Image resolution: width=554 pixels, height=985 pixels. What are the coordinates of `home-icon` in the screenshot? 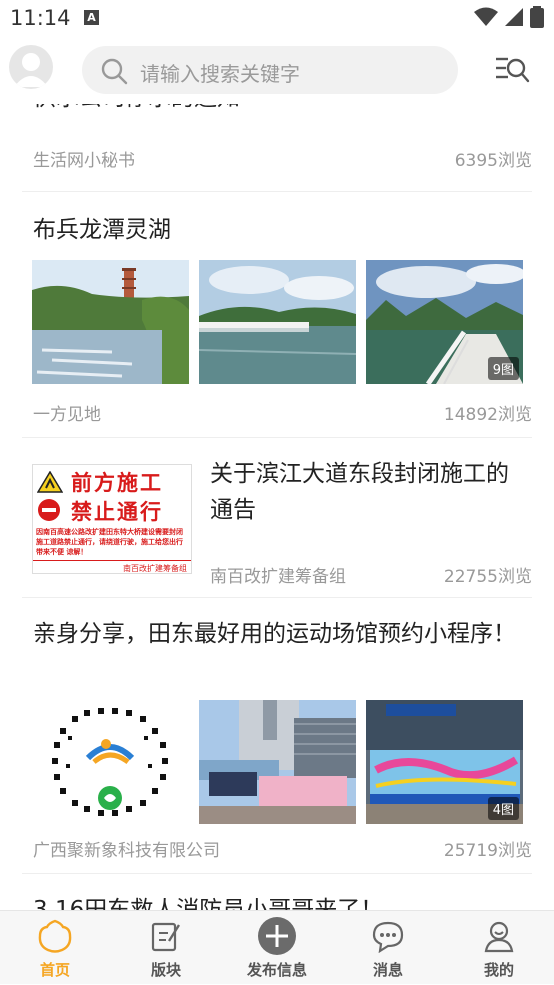 It's located at (55, 936).